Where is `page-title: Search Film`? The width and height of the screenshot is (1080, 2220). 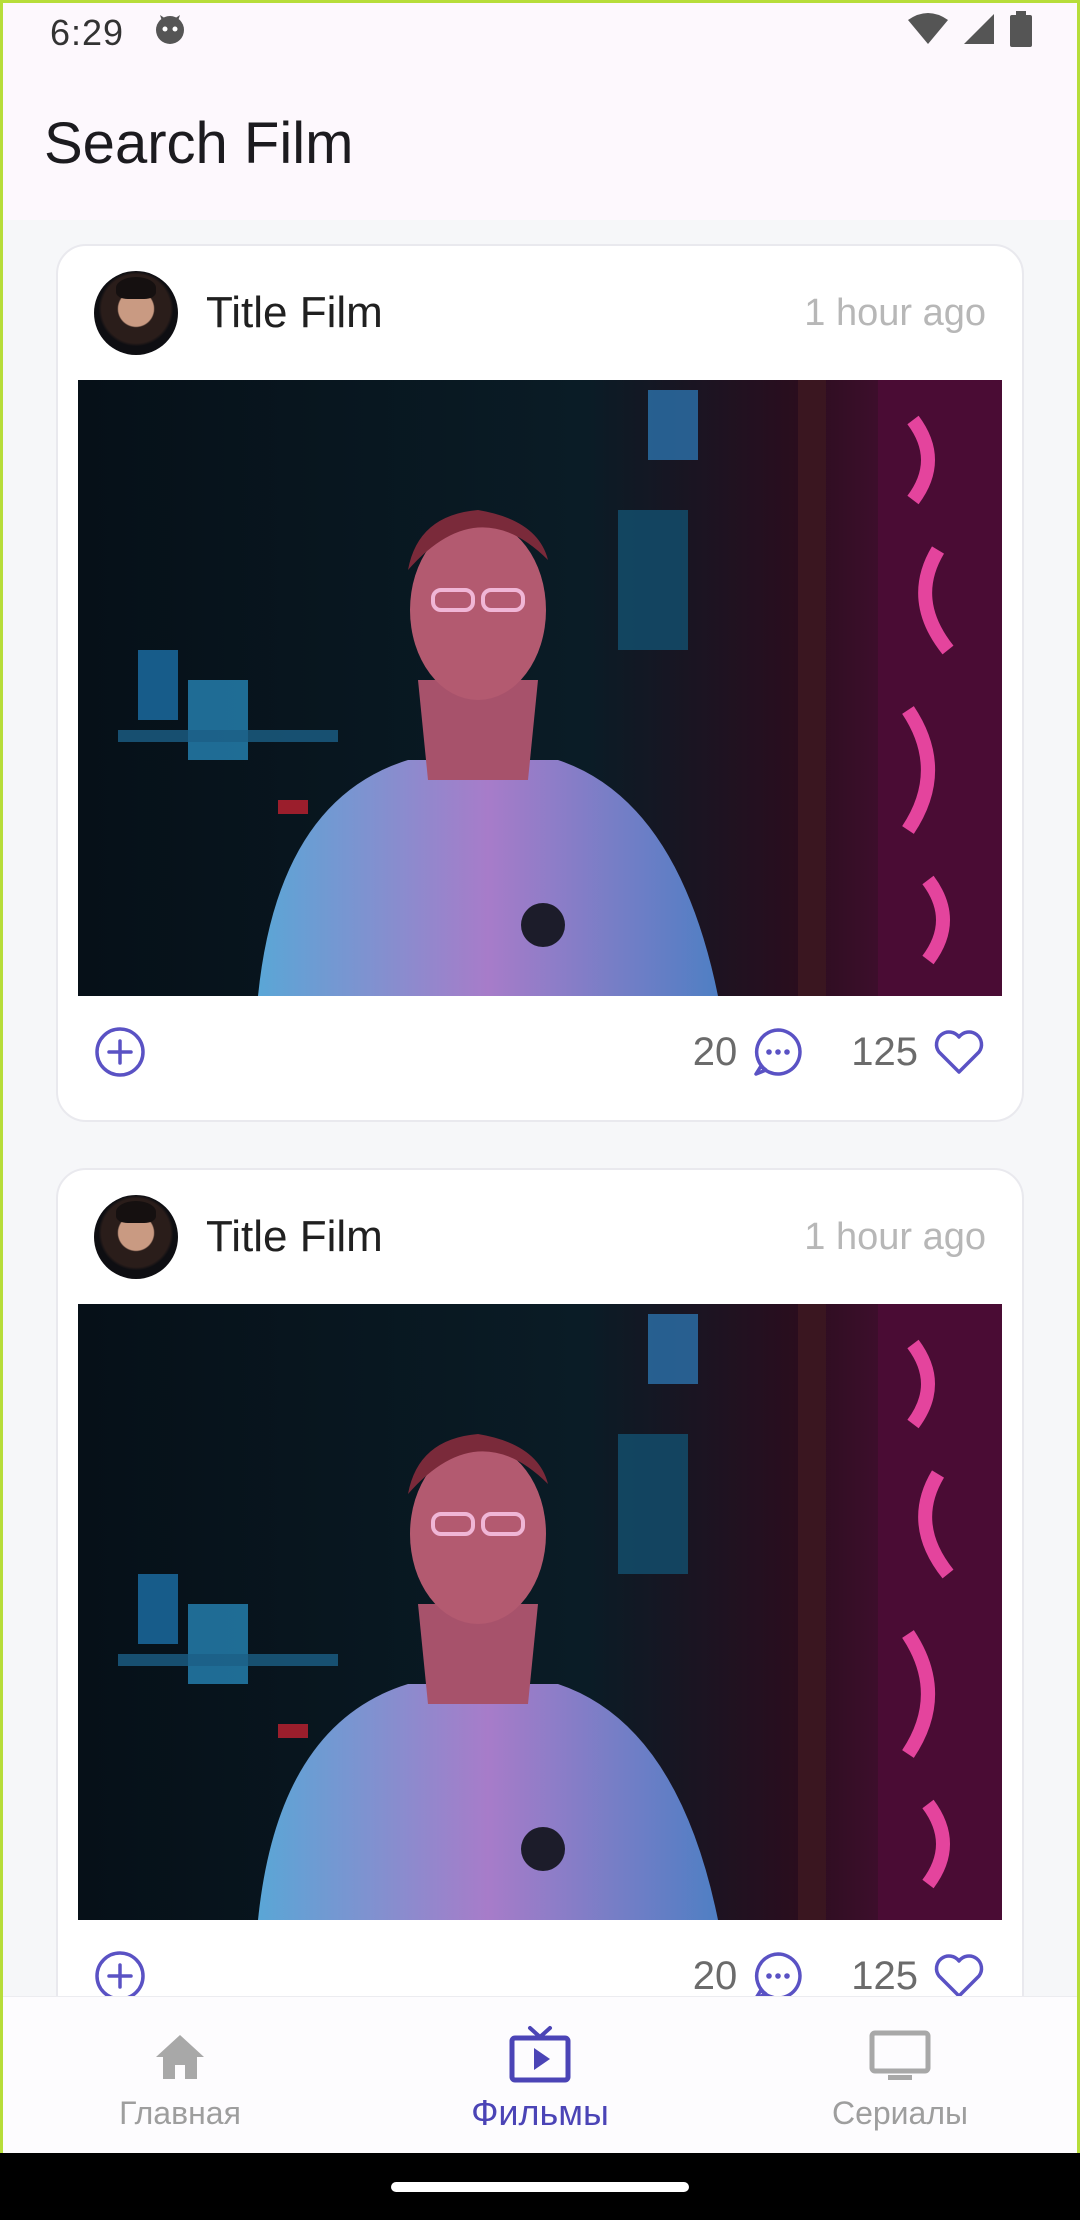 page-title: Search Film is located at coordinates (199, 143).